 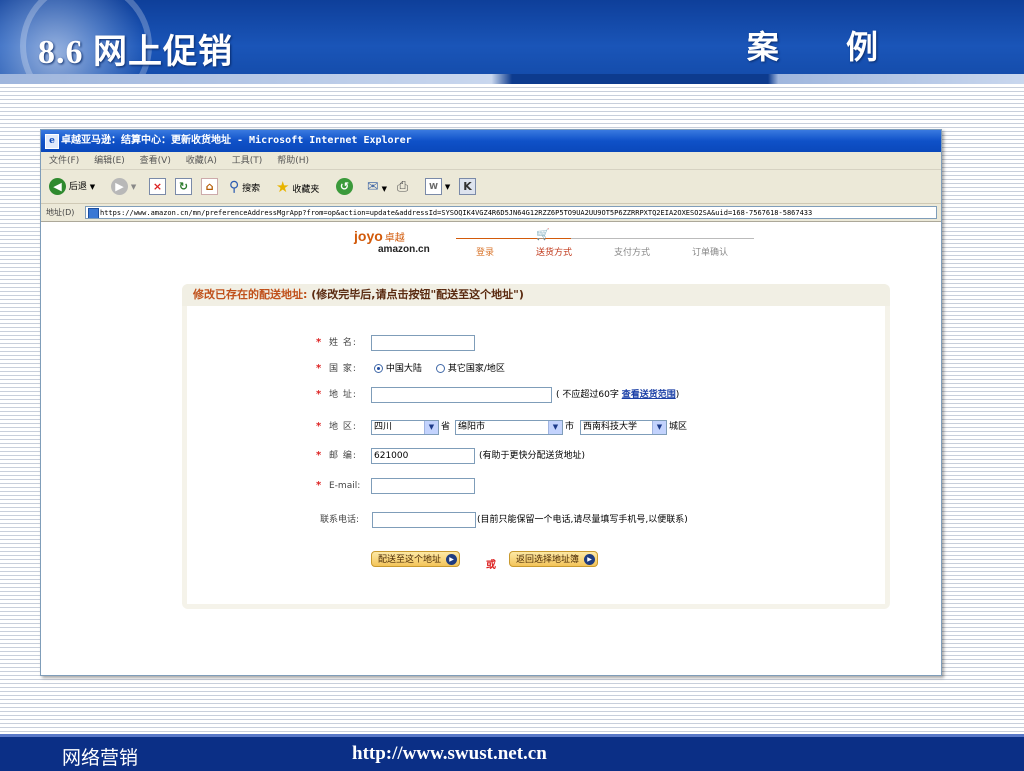 I want to click on home-button: ⌂, so click(x=209, y=187).